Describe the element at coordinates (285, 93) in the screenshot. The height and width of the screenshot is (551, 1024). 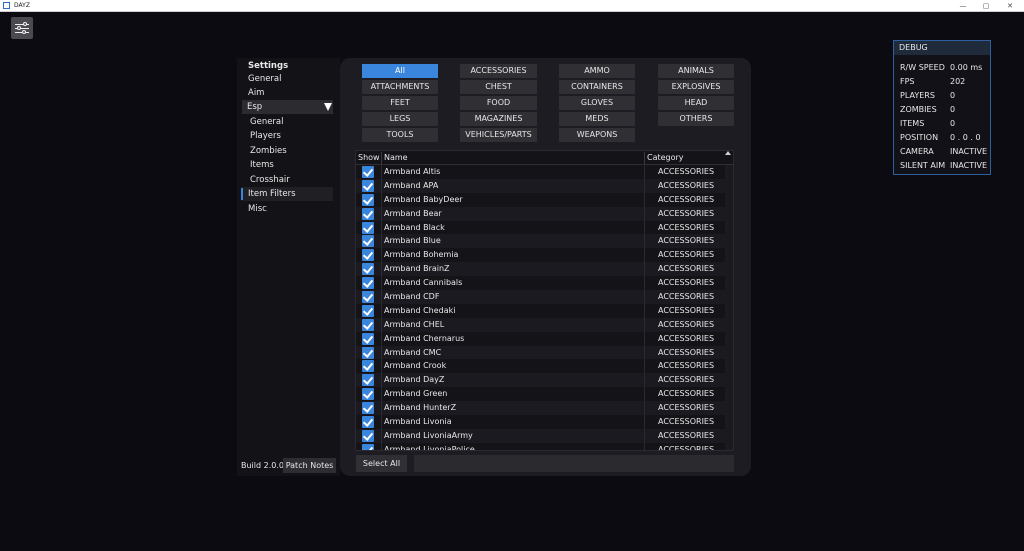
I see `sidebar-item-aim: Aim` at that location.